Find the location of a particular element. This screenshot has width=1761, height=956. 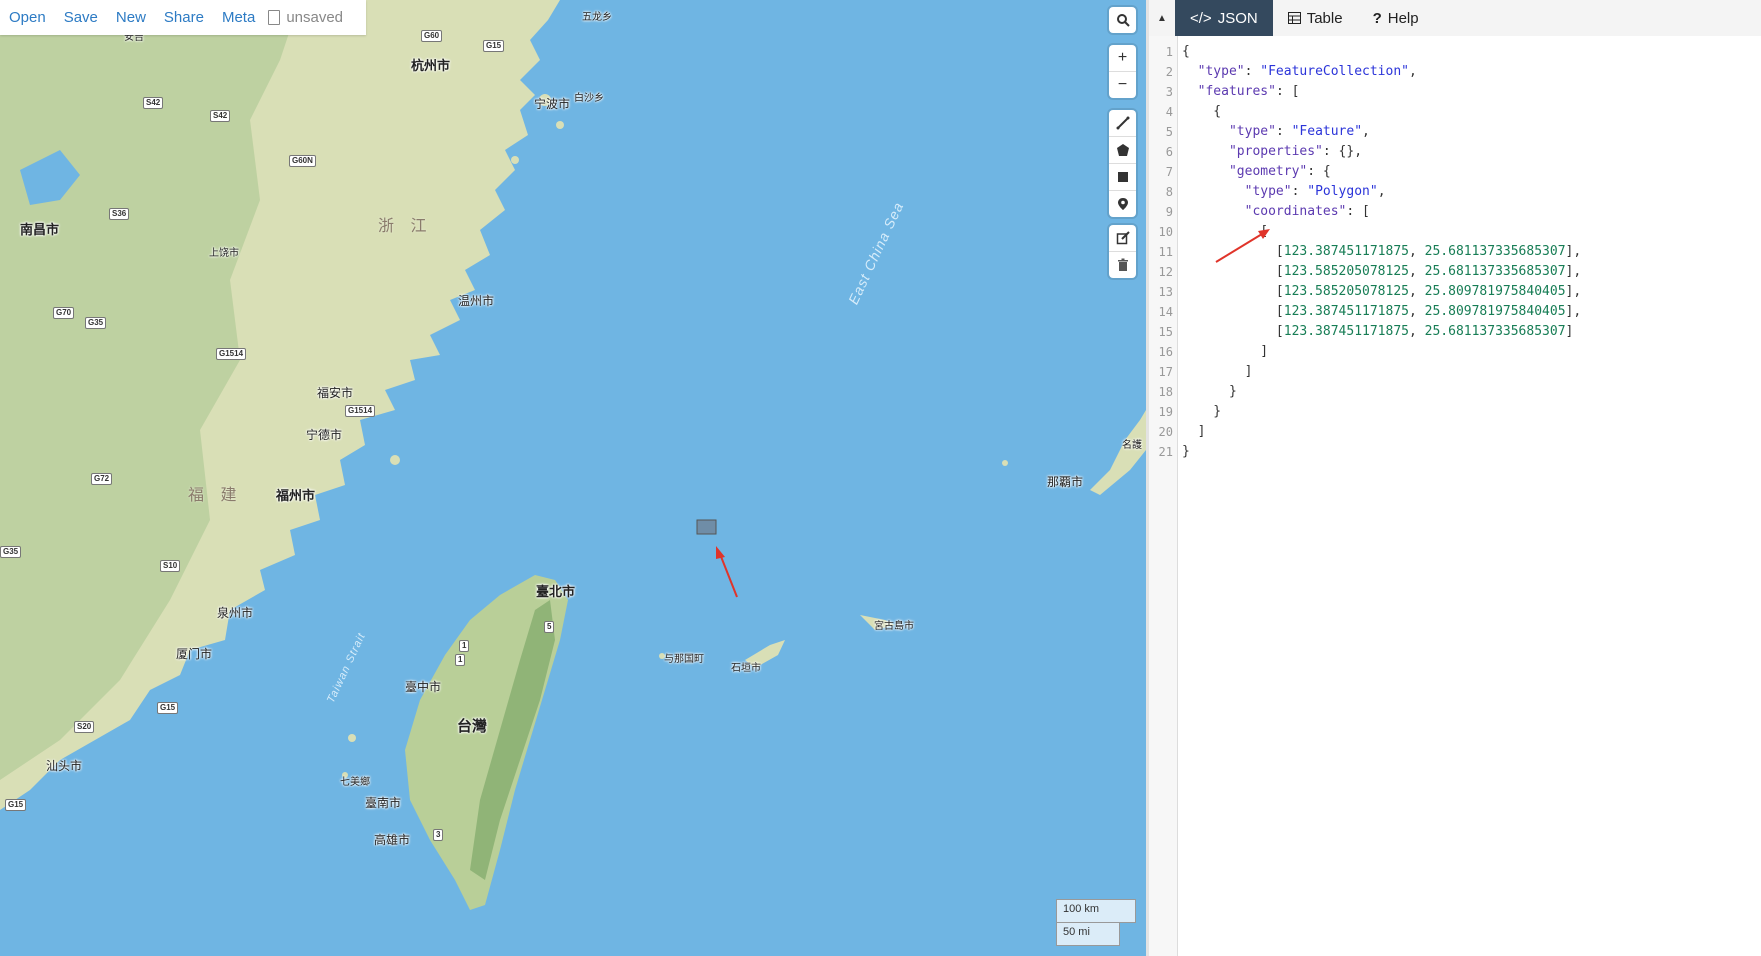

place-taiwan: 台灣 is located at coordinates (472, 726).